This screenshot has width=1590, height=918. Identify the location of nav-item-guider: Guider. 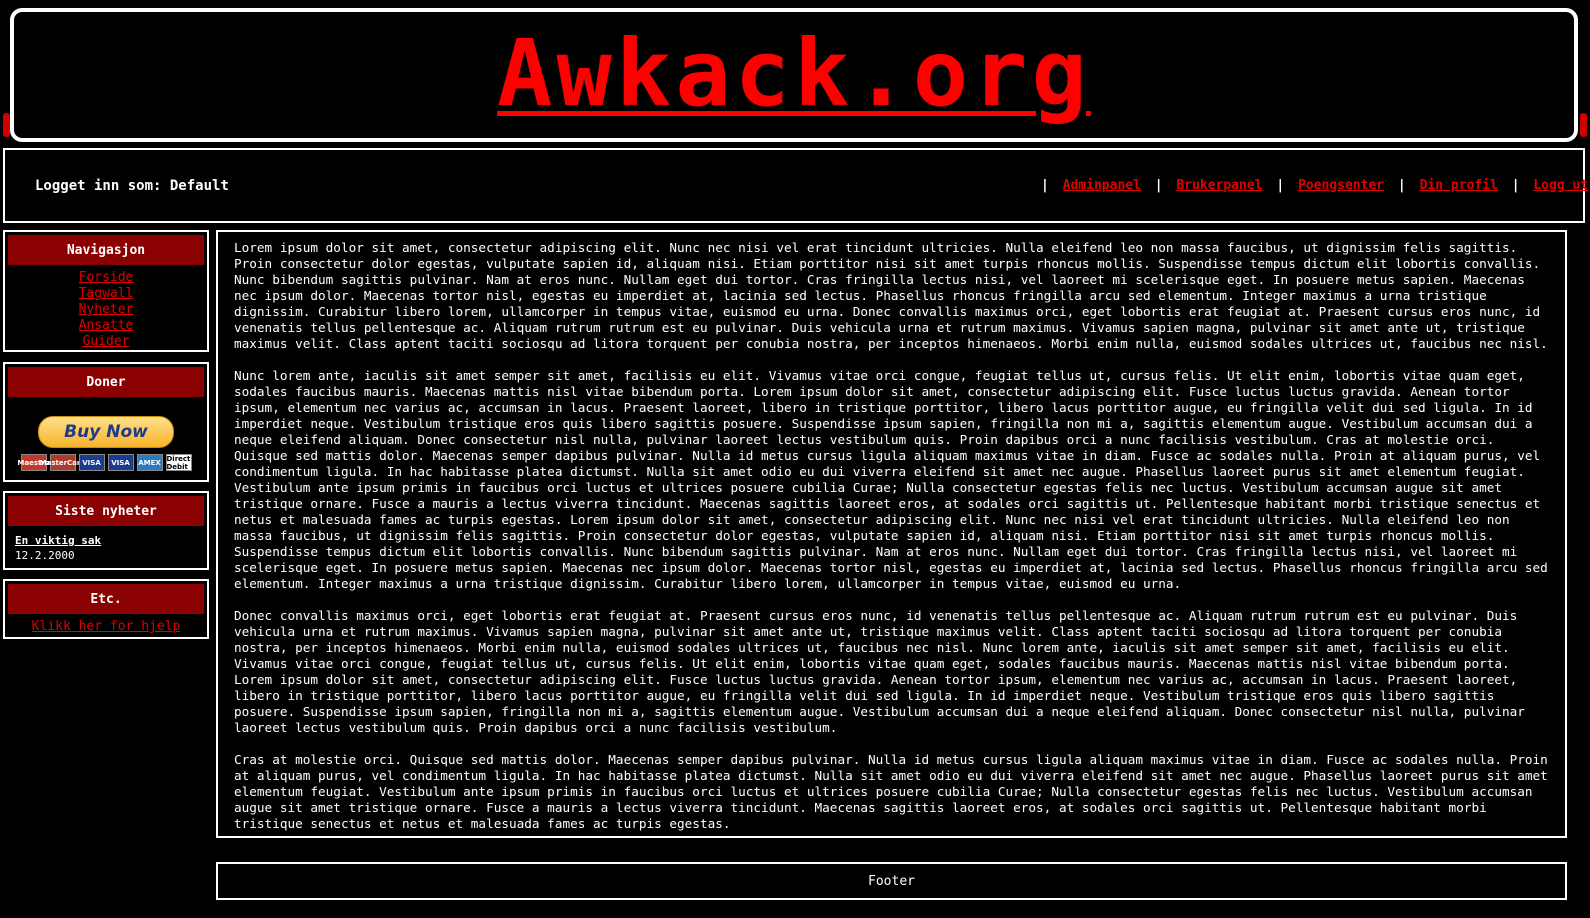
(106, 342).